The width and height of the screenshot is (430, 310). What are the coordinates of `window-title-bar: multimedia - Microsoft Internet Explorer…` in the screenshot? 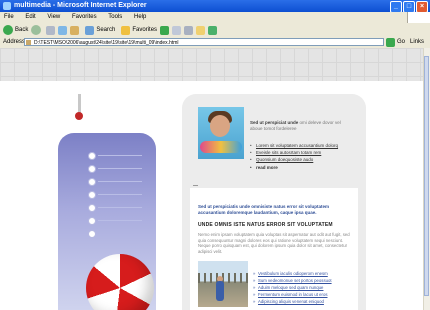 It's located at (215, 6).